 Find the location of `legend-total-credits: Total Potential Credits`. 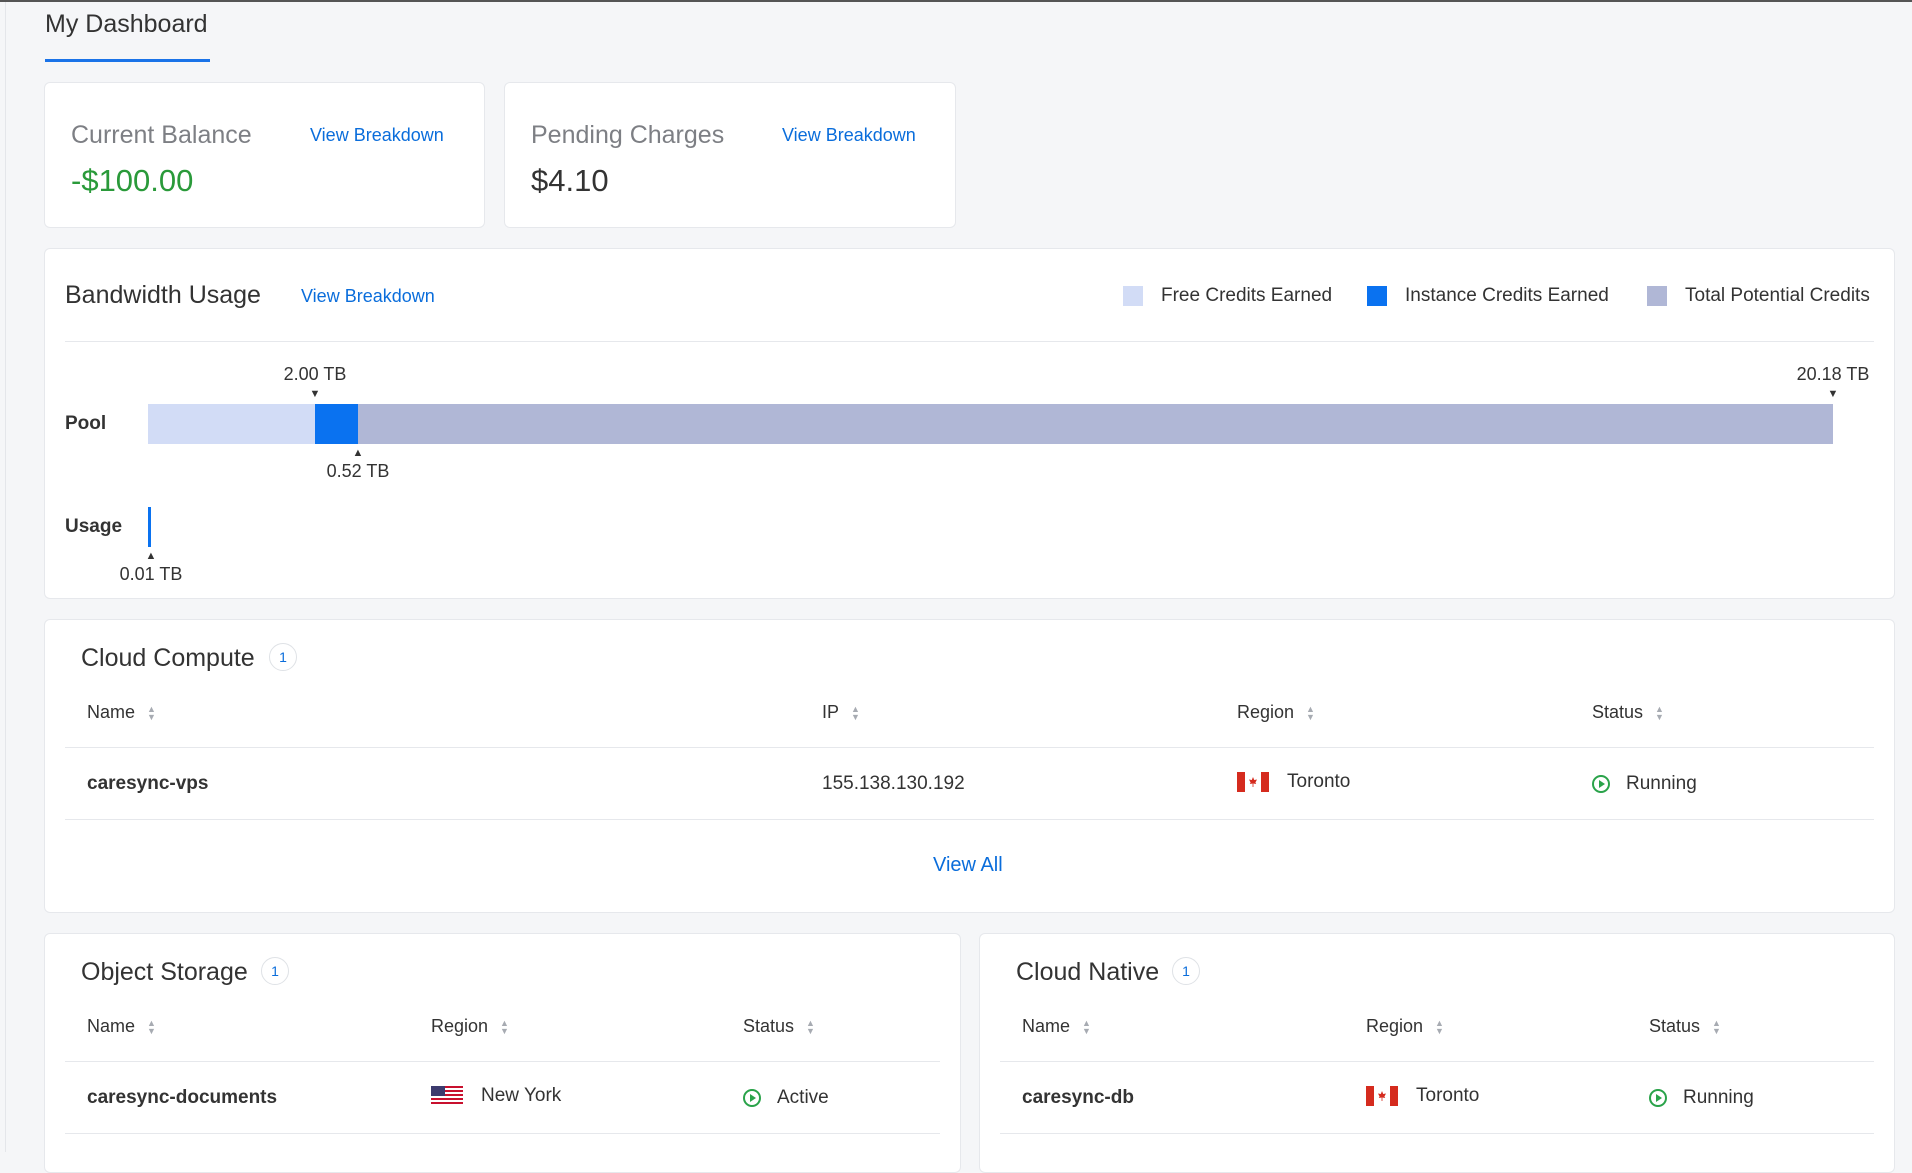

legend-total-credits: Total Potential Credits is located at coordinates (1758, 296).